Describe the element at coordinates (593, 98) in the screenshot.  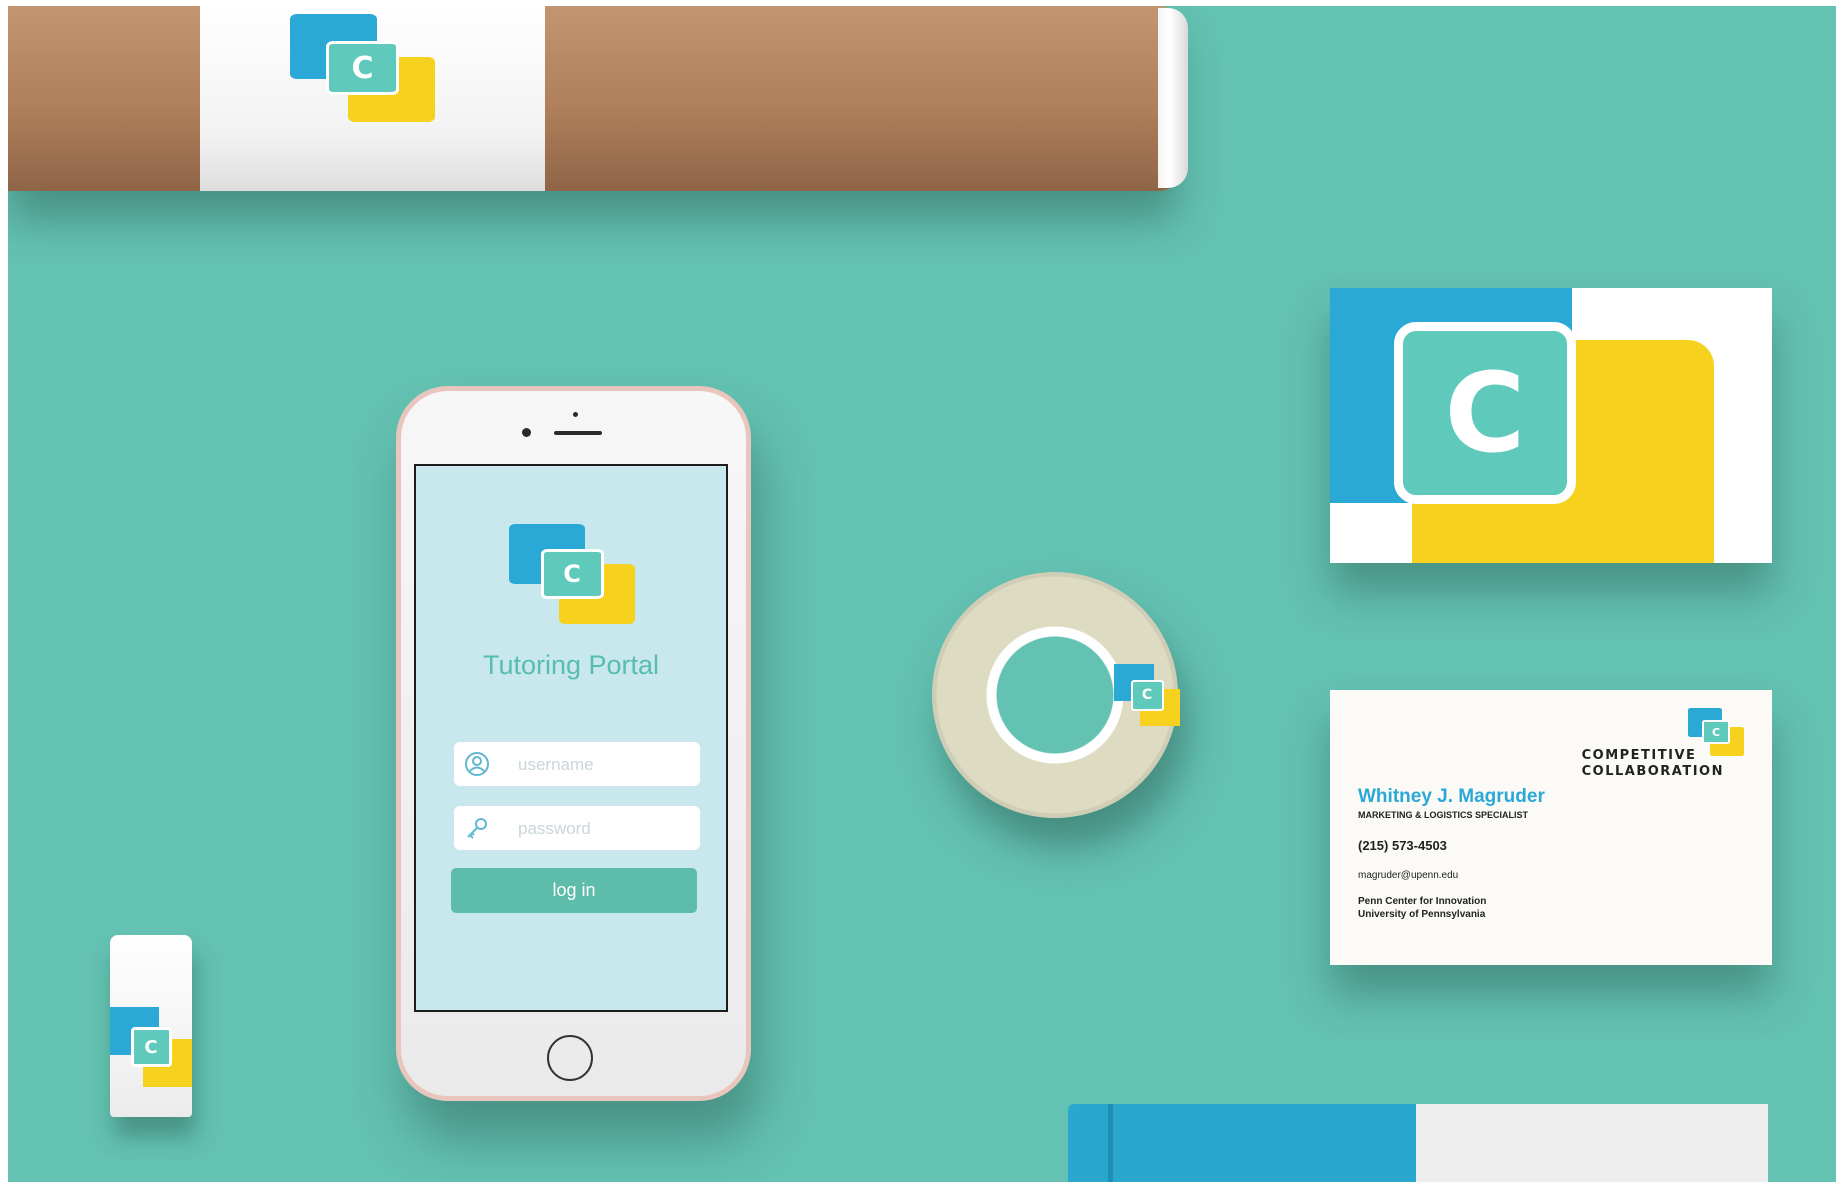
I see `mailing-tube: C` at that location.